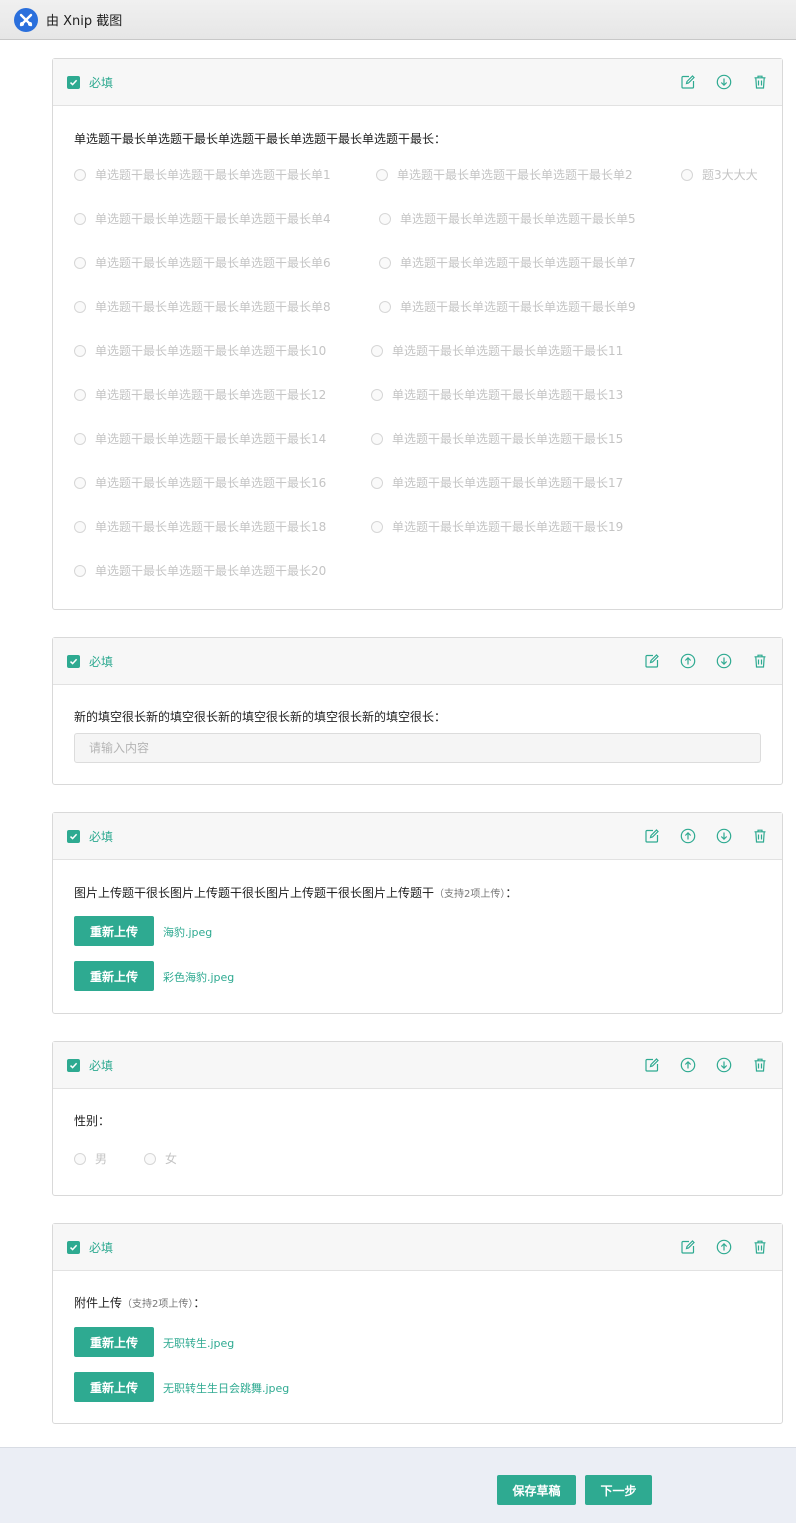 This screenshot has width=796, height=1523. Describe the element at coordinates (507, 306) in the screenshot. I see `radio-option-9: 单选题干最长单选题干最长单选题干最长单9` at that location.